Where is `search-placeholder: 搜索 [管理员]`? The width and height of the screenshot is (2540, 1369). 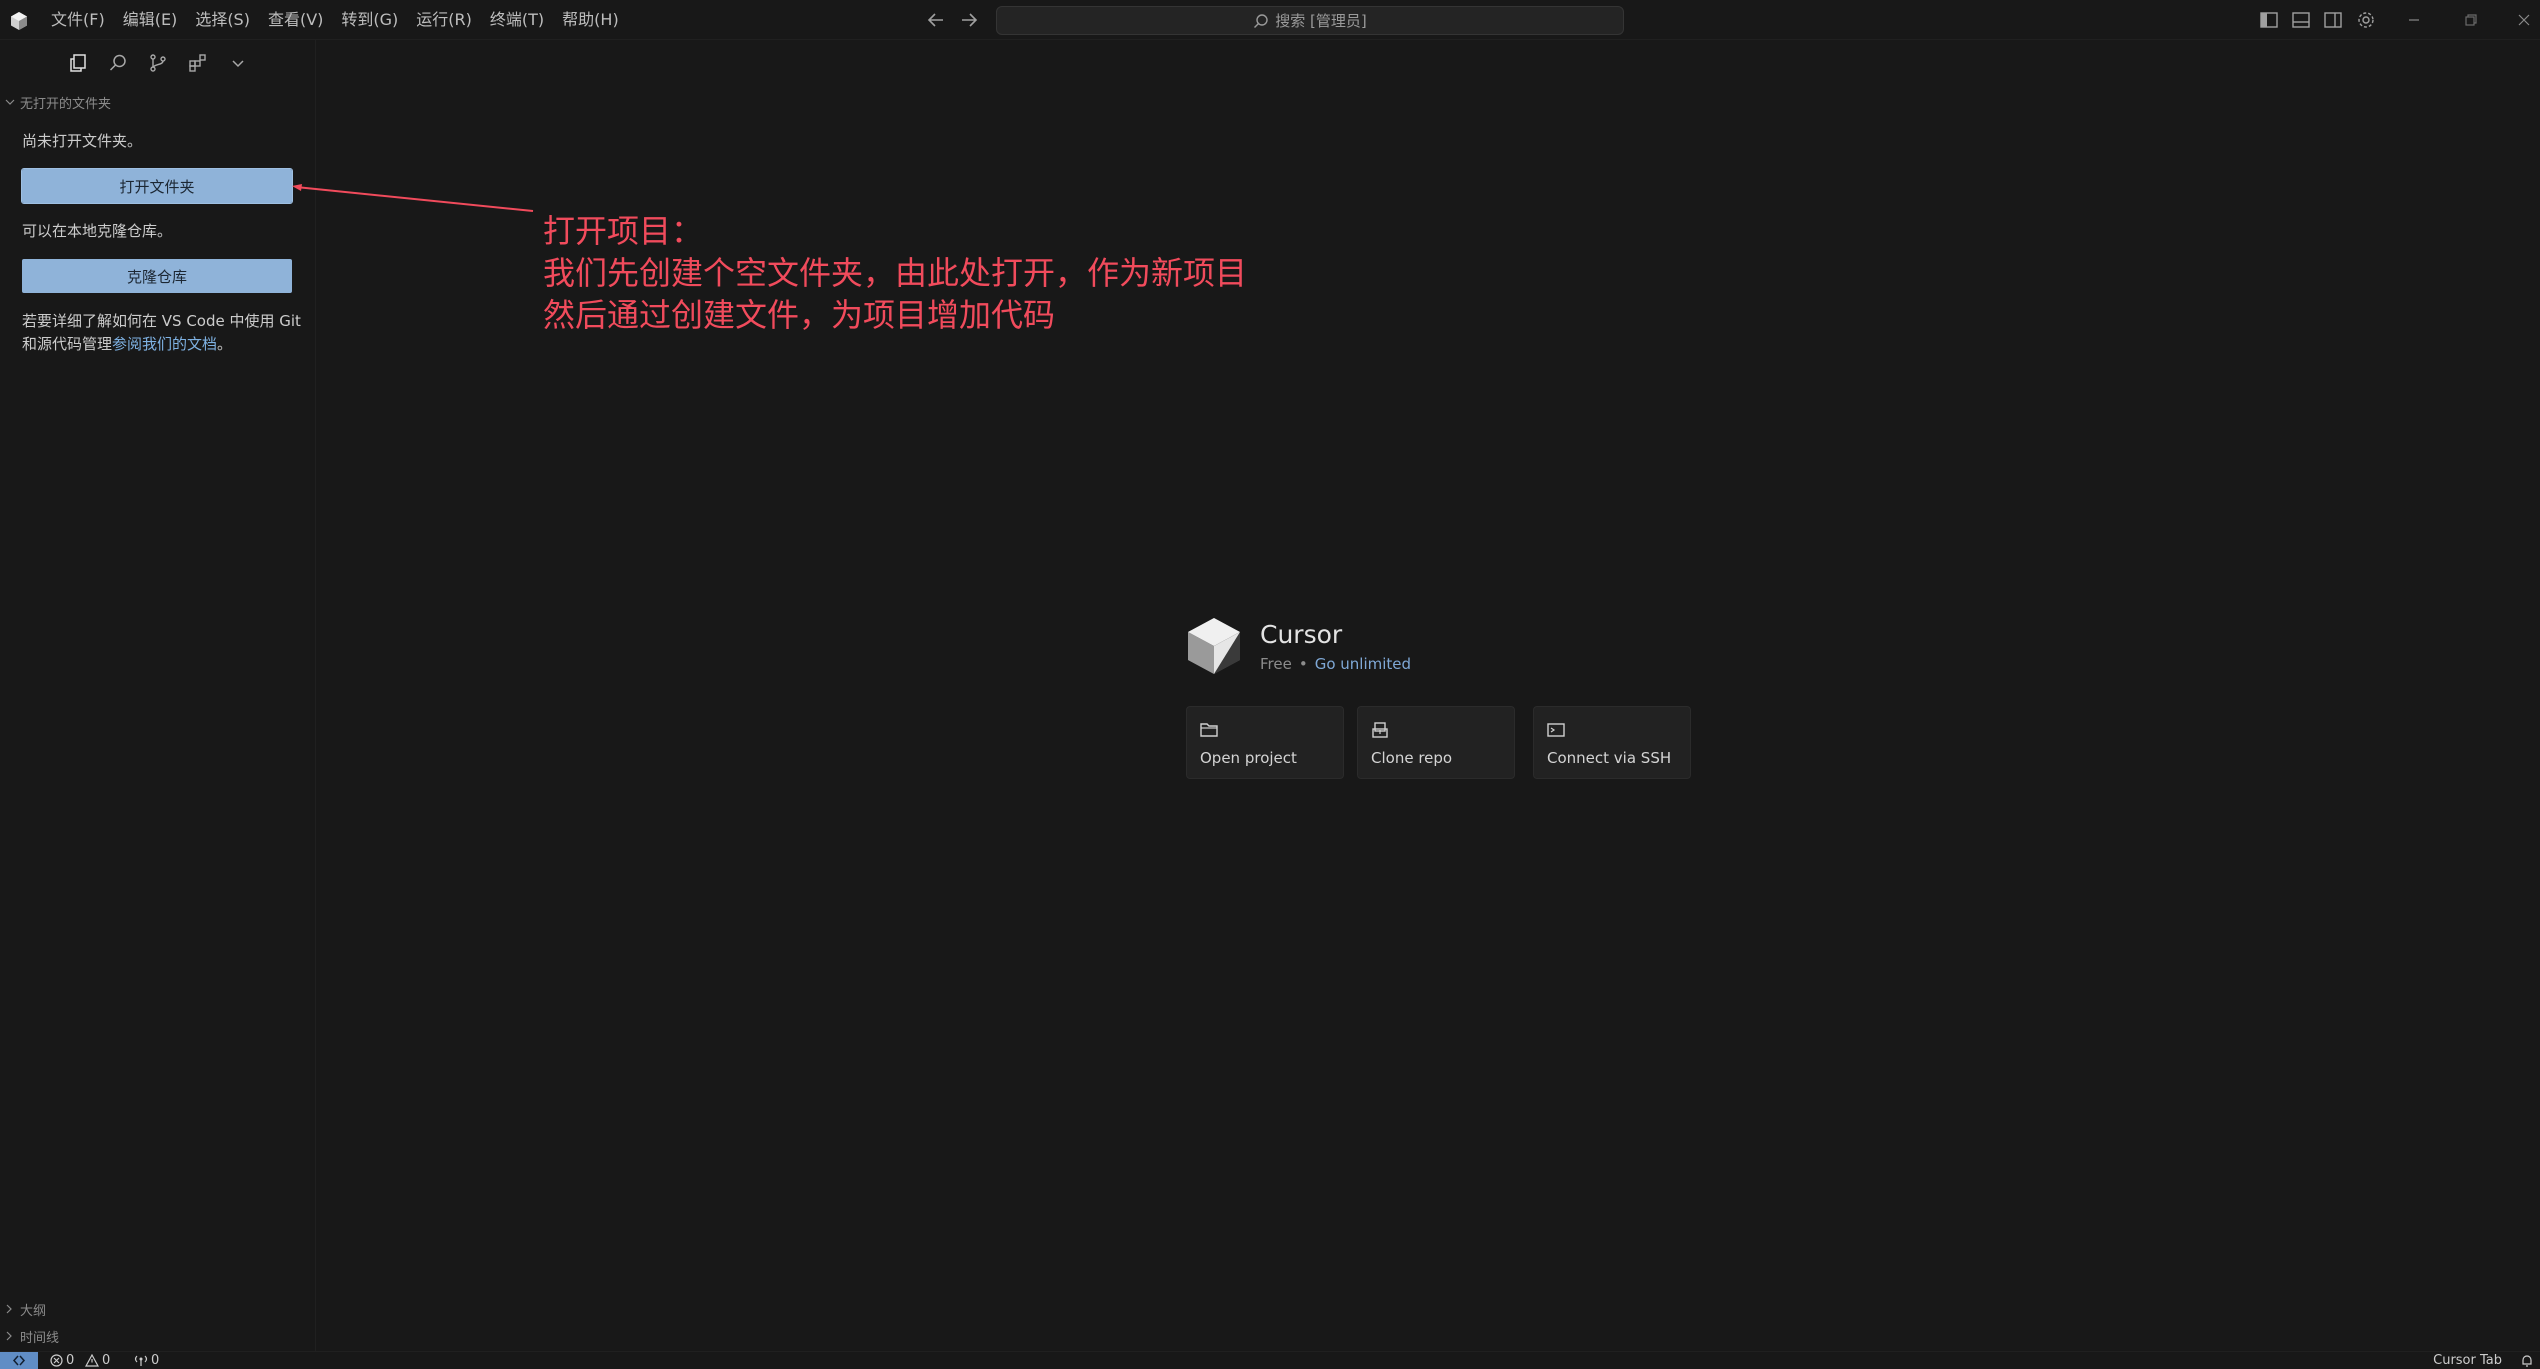 search-placeholder: 搜索 [管理员] is located at coordinates (1321, 21).